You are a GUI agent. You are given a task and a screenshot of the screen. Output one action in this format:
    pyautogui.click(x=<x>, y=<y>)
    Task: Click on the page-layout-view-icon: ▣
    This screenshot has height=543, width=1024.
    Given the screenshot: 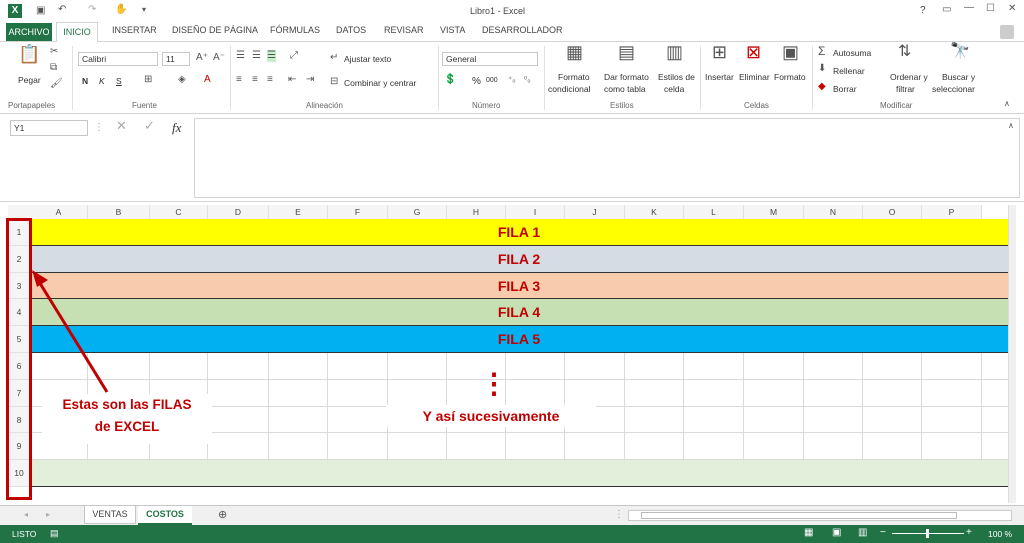 What is the action you would take?
    pyautogui.click(x=836, y=533)
    